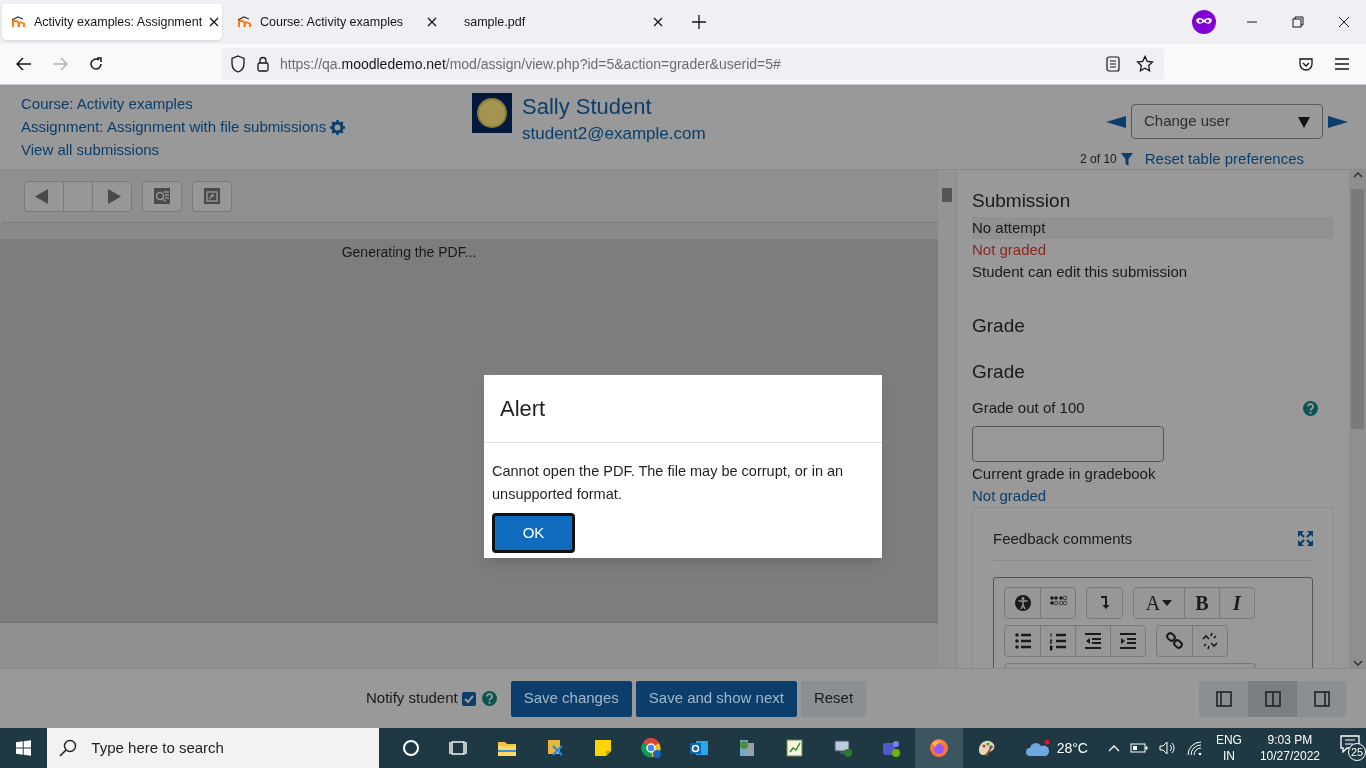 Image resolution: width=1366 pixels, height=768 pixels. Describe the element at coordinates (1227, 121) in the screenshot. I see `change-user-select: Change user` at that location.